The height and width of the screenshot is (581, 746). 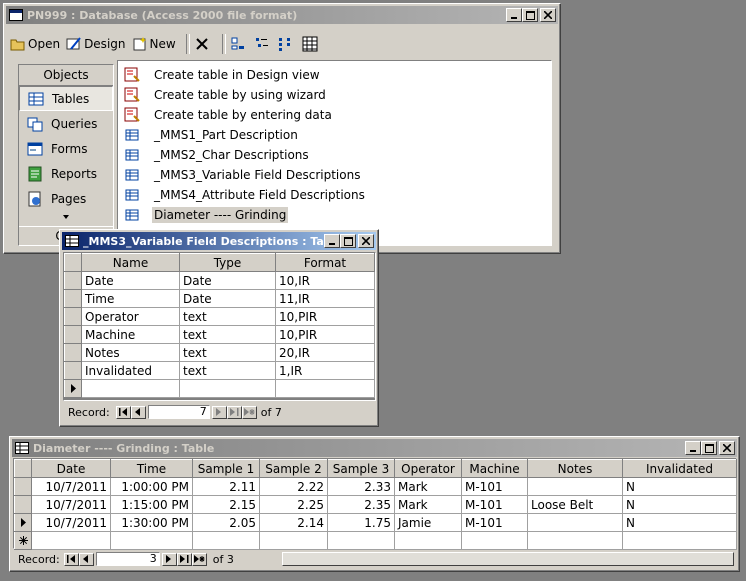 What do you see at coordinates (508, 559) in the screenshot?
I see `horizontal-scrollbar` at bounding box center [508, 559].